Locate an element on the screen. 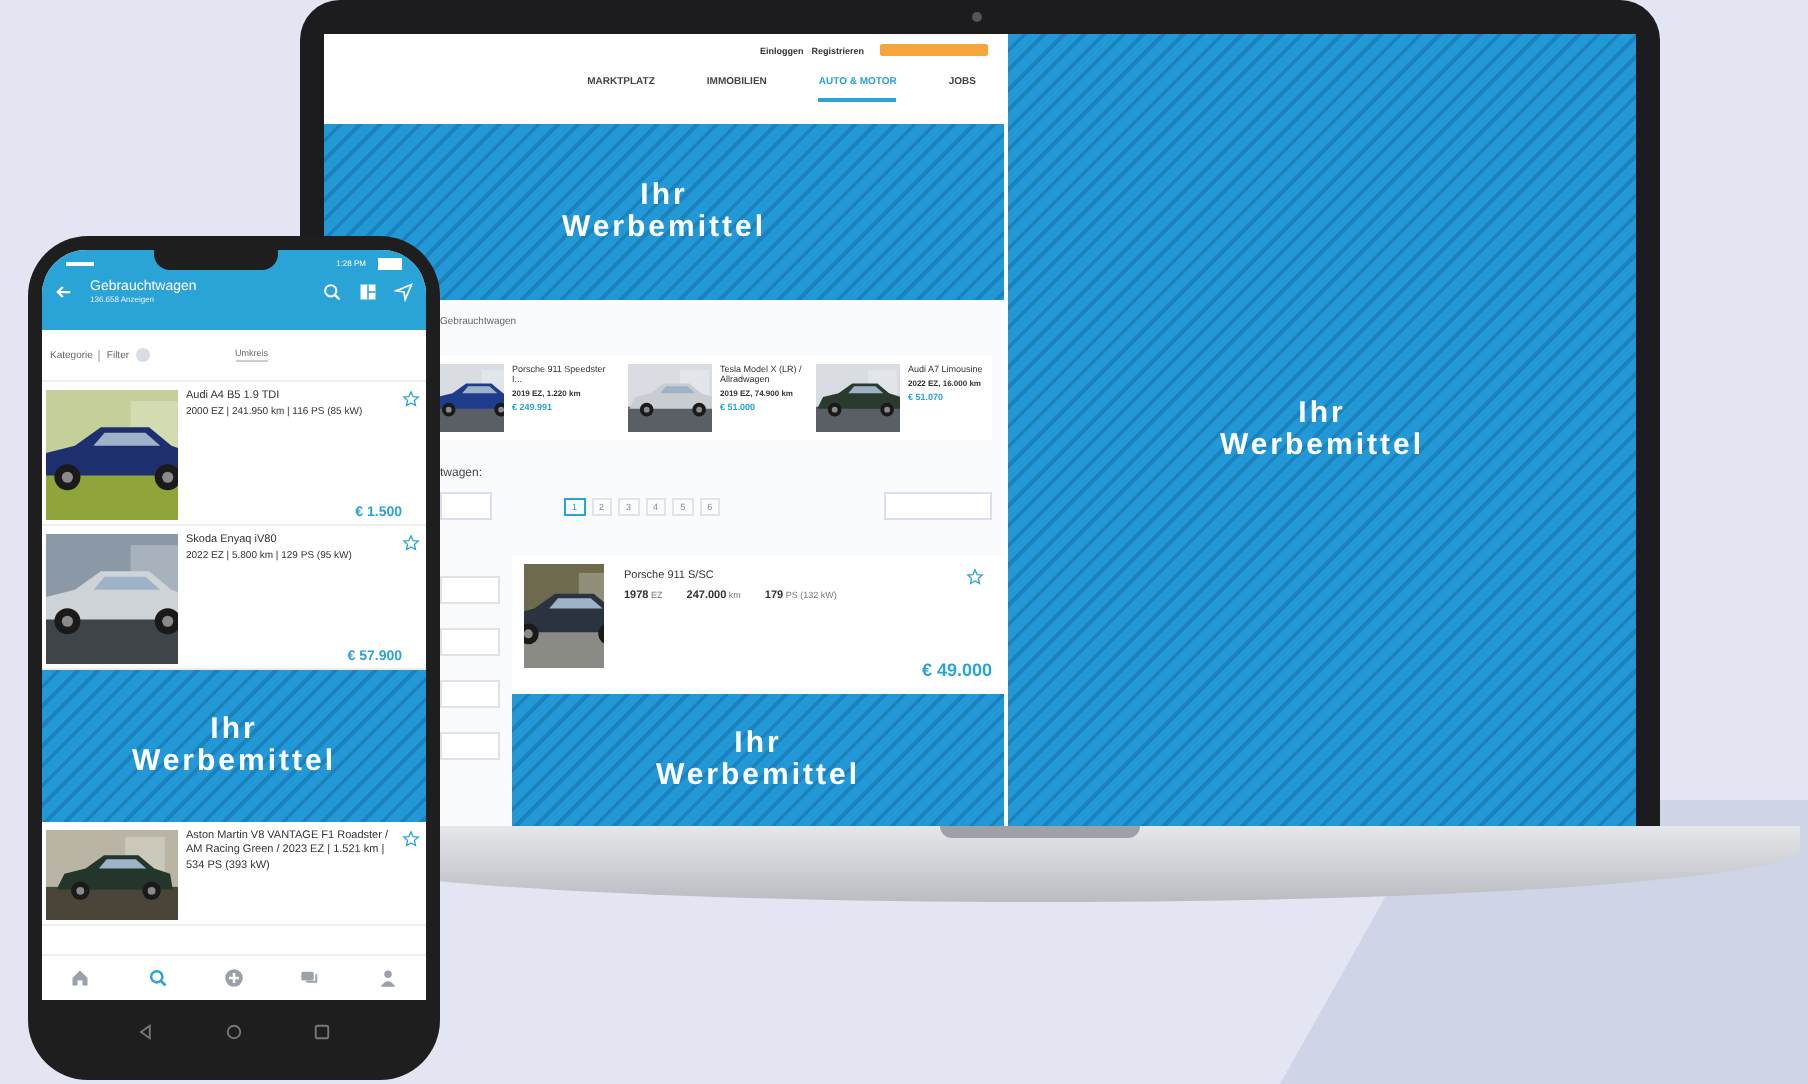  add-icon is located at coordinates (233, 978).